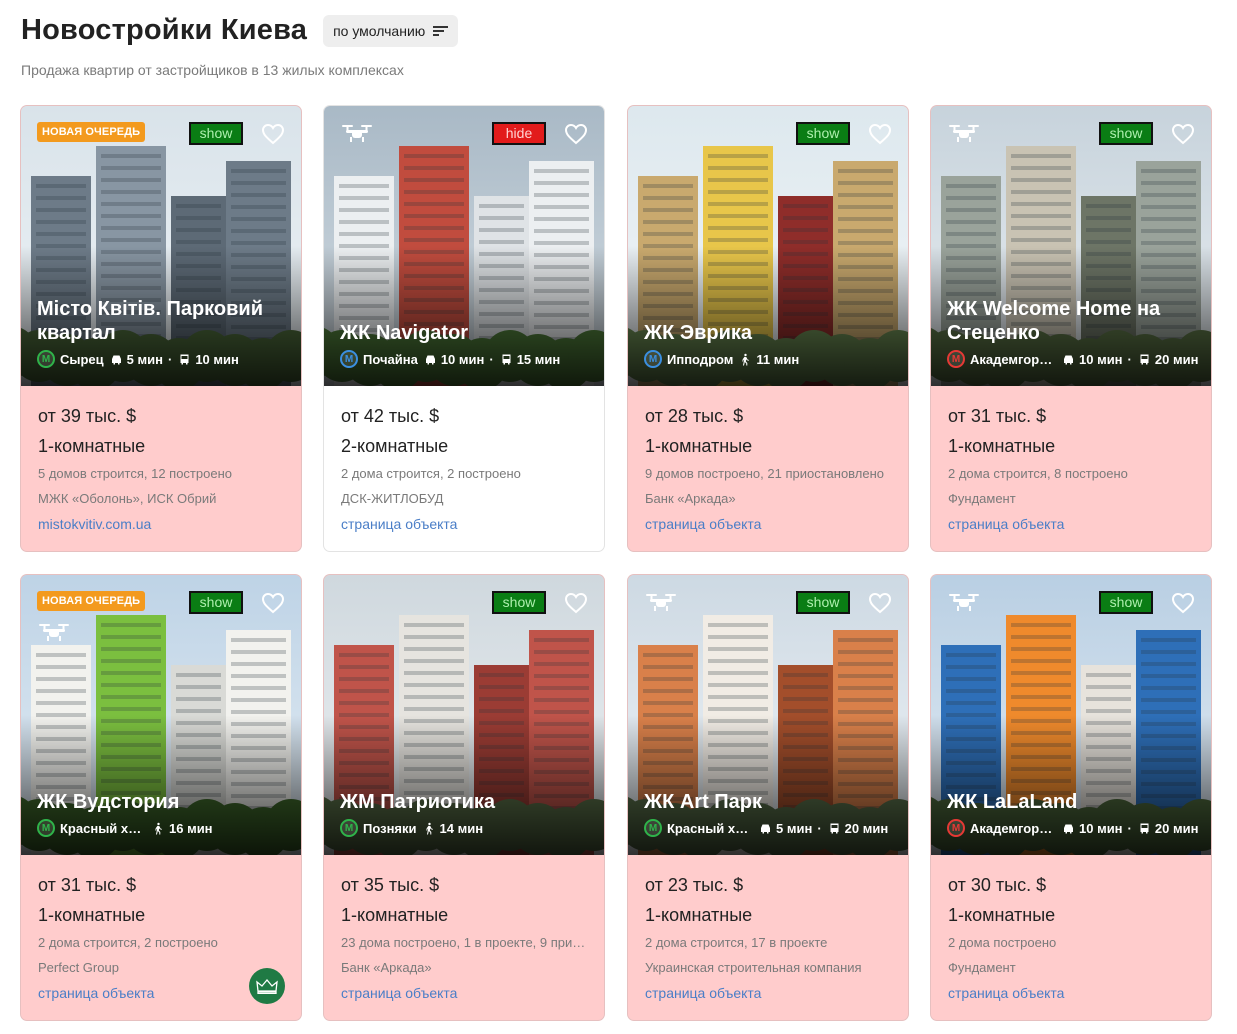  What do you see at coordinates (464, 715) in the screenshot?
I see `complex-photo-area: show ЖМ Патриотика М Позняки 14 мин` at bounding box center [464, 715].